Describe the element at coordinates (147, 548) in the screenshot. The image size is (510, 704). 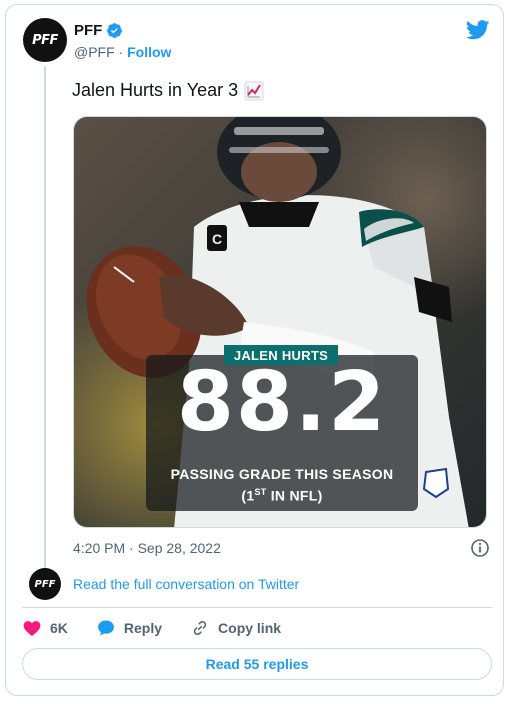
I see `tweet-timestamp: 4:20 PM · Sep 28, 2022` at that location.